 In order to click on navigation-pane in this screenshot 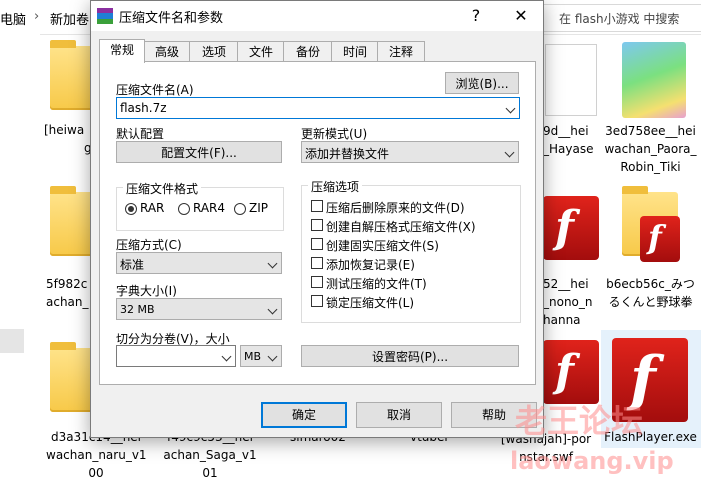, I will do `click(20, 260)`.